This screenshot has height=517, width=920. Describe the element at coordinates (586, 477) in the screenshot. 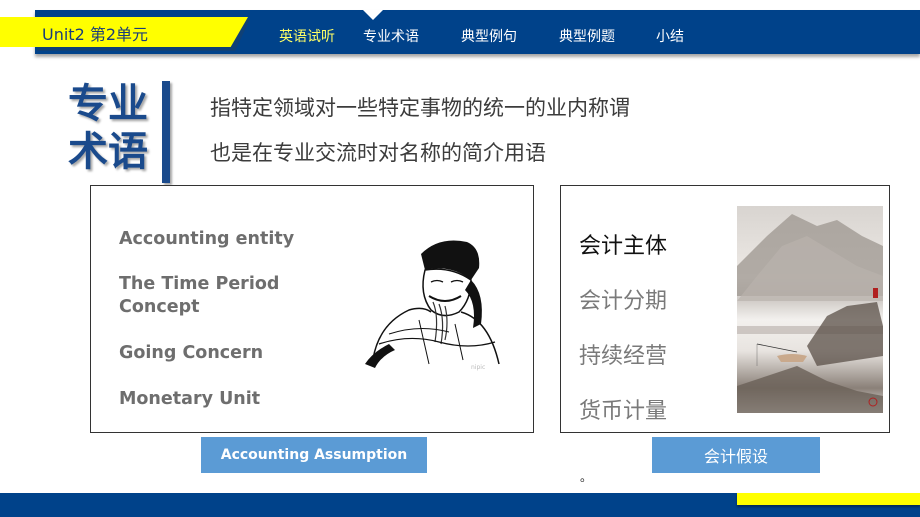

I see `stray-punctuation: 。` at that location.